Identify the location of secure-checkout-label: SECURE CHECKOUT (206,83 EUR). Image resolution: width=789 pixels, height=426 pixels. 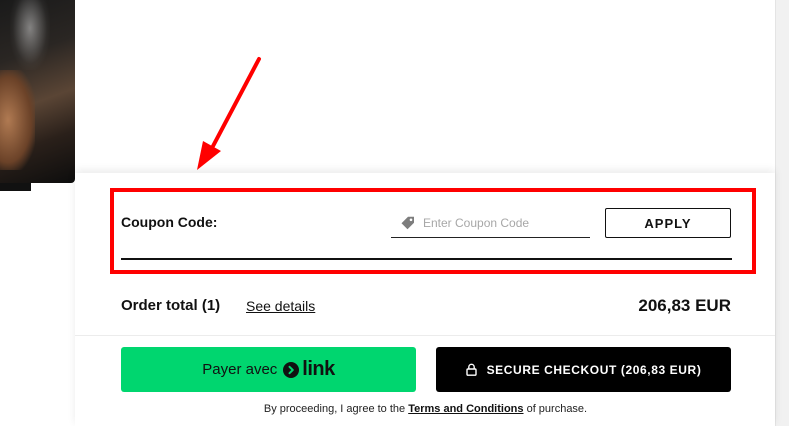
(594, 369).